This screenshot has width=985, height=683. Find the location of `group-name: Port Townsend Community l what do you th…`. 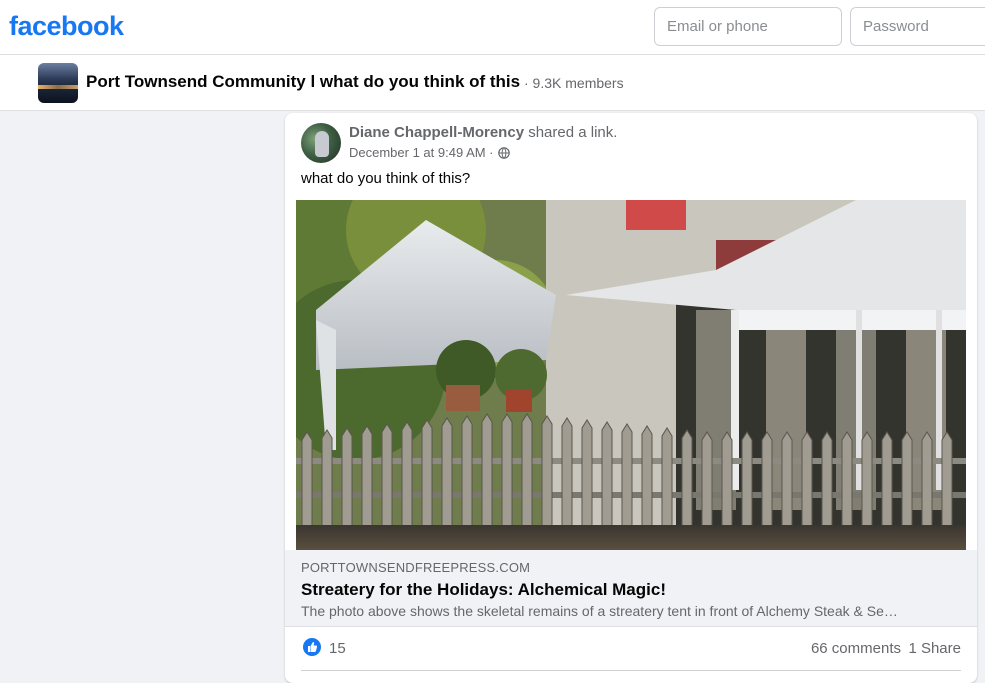

group-name: Port Townsend Community l what do you th… is located at coordinates (303, 82).